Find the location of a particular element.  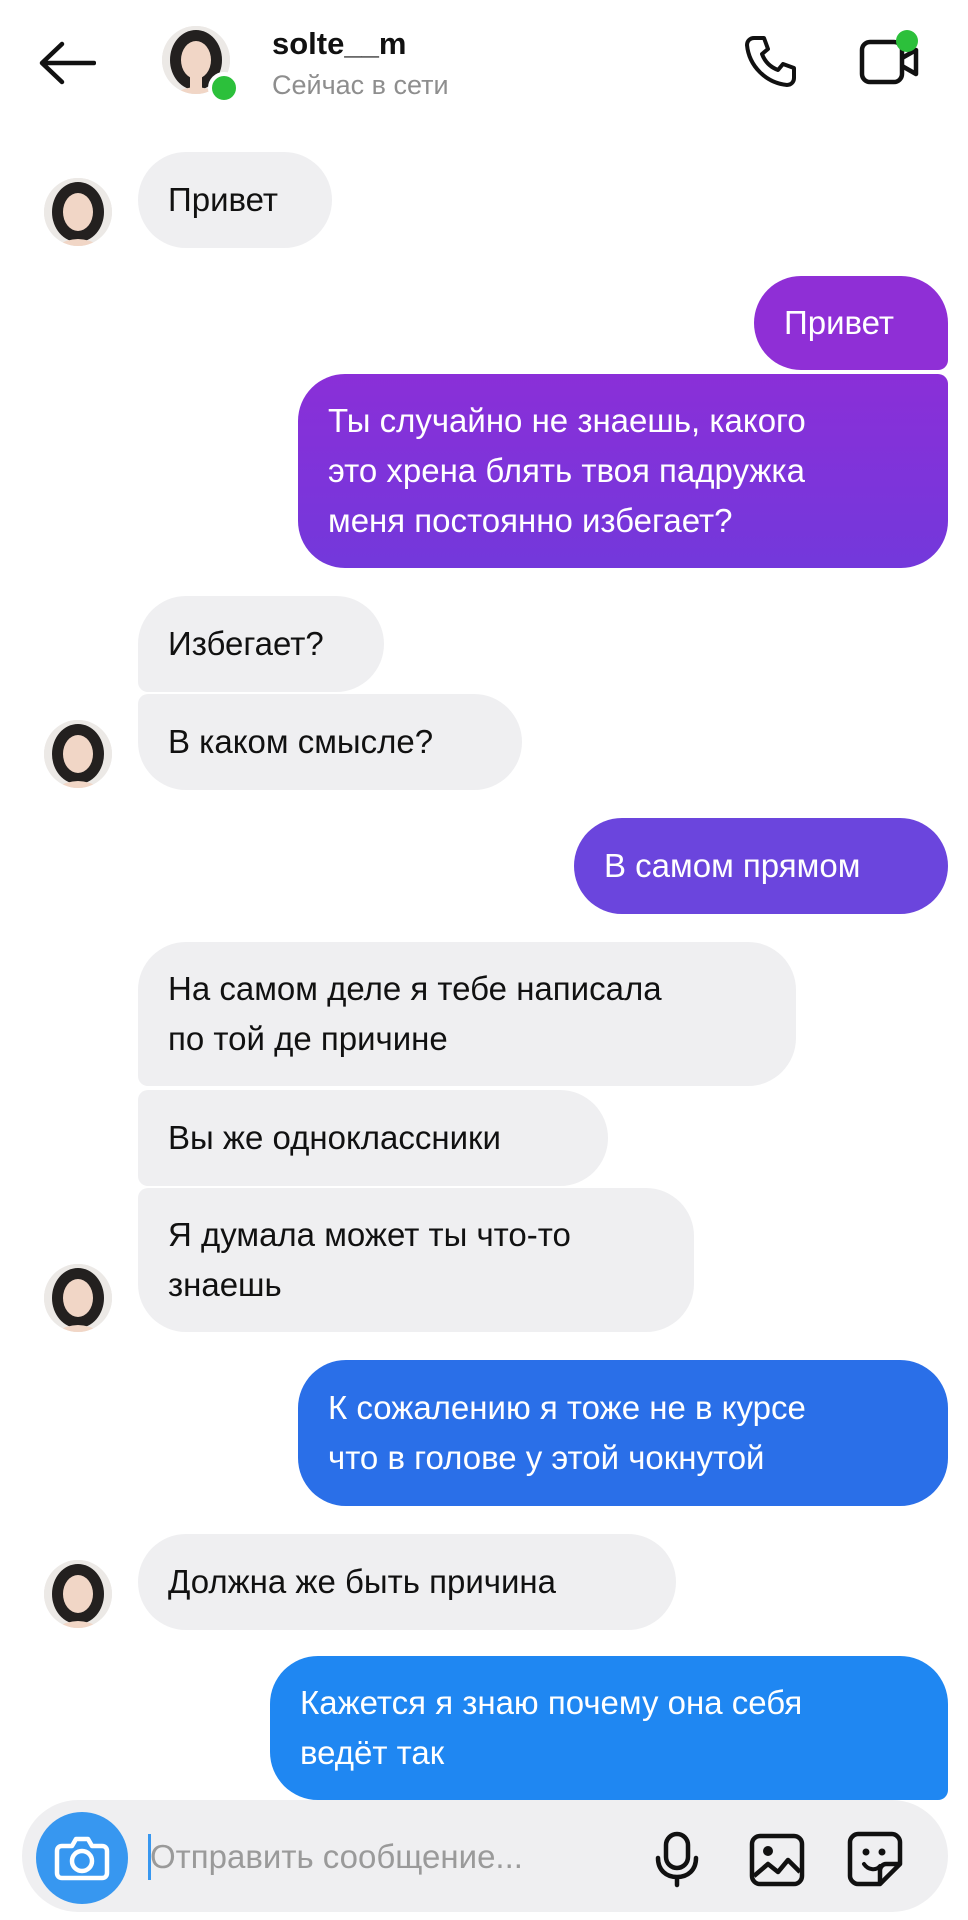

message-bubble: Кажется я знаю почему она себя ведёт так is located at coordinates (609, 1728).